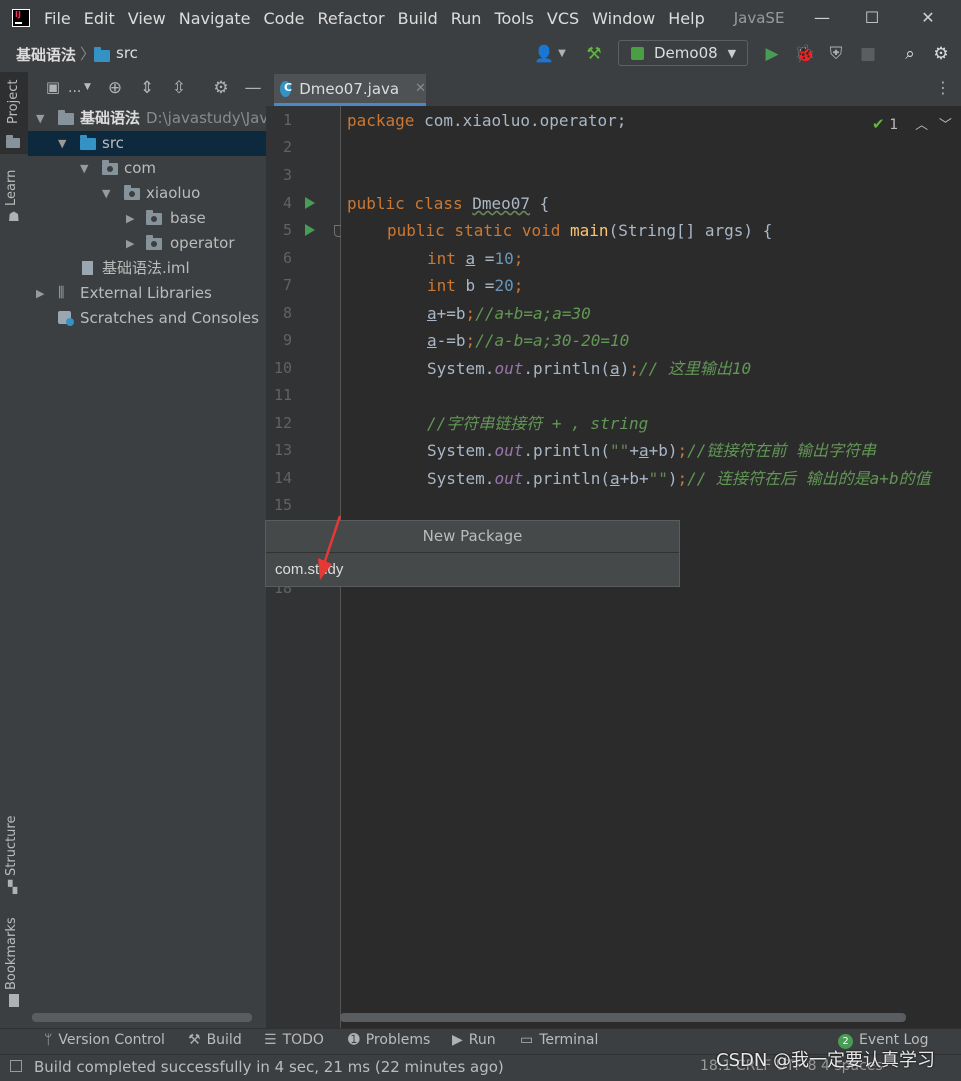 This screenshot has height=1081, width=961. I want to click on maximize-icon: ☐, so click(872, 18).